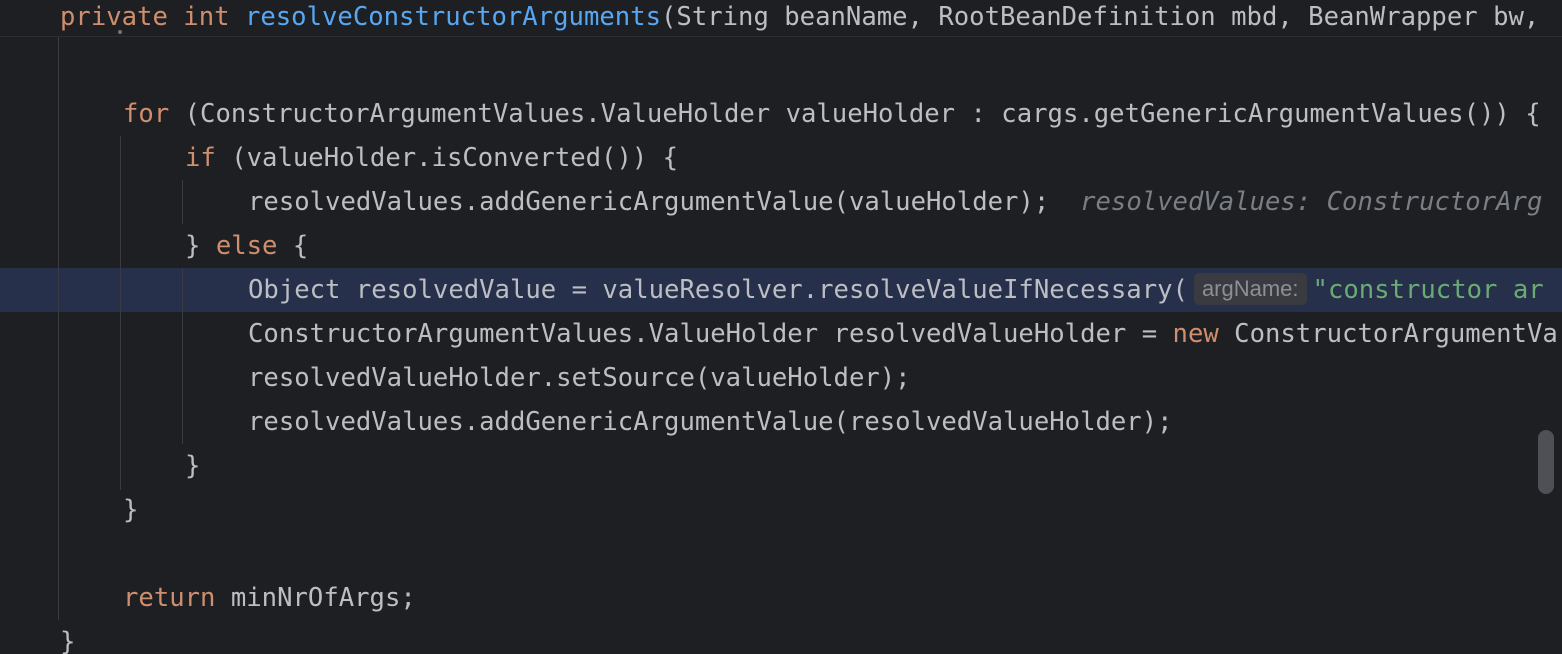  Describe the element at coordinates (169, 598) in the screenshot. I see `keyword-return: return` at that location.